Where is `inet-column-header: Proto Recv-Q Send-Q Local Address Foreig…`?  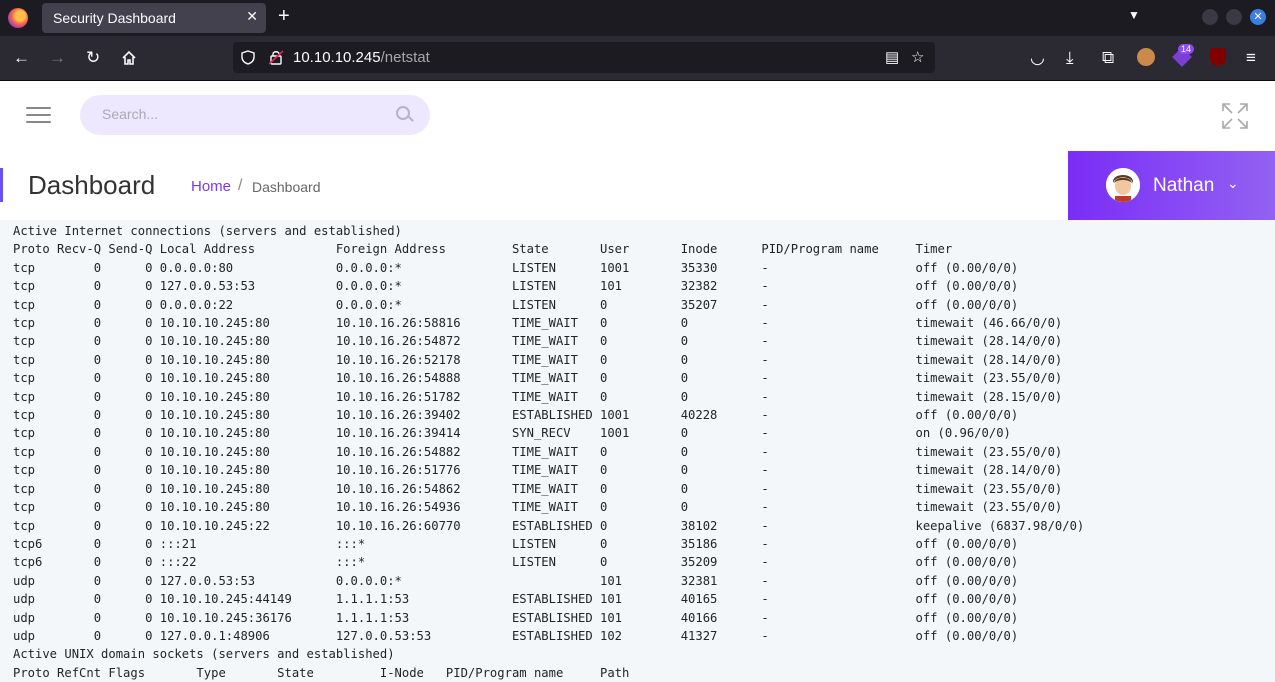
inet-column-header: Proto Recv-Q Send-Q Local Address Foreig… is located at coordinates (483, 249).